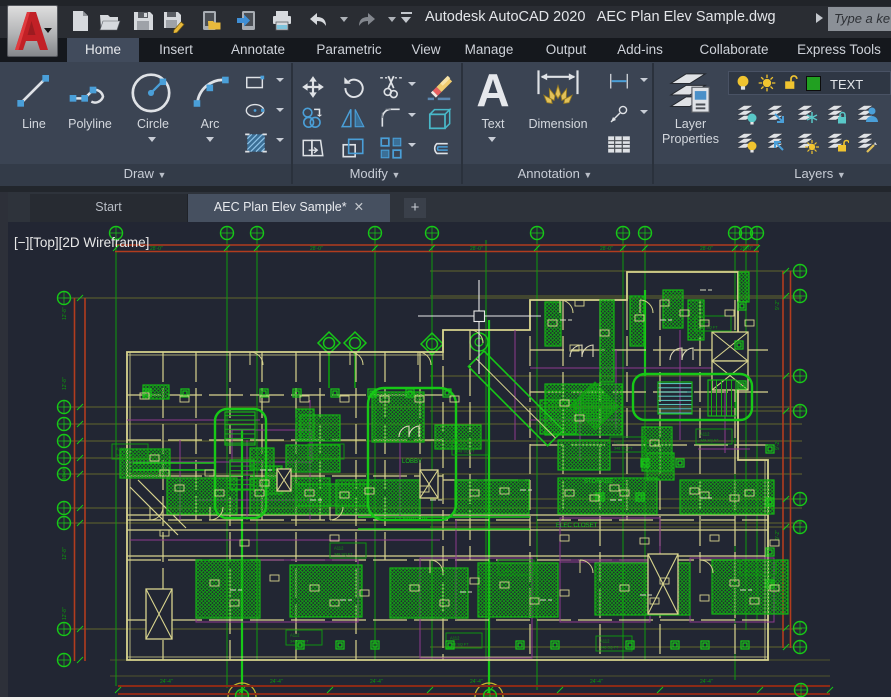 Image resolution: width=891 pixels, height=700 pixels. What do you see at coordinates (412, 462) in the screenshot?
I see `svg-text: LOBBY` at bounding box center [412, 462].